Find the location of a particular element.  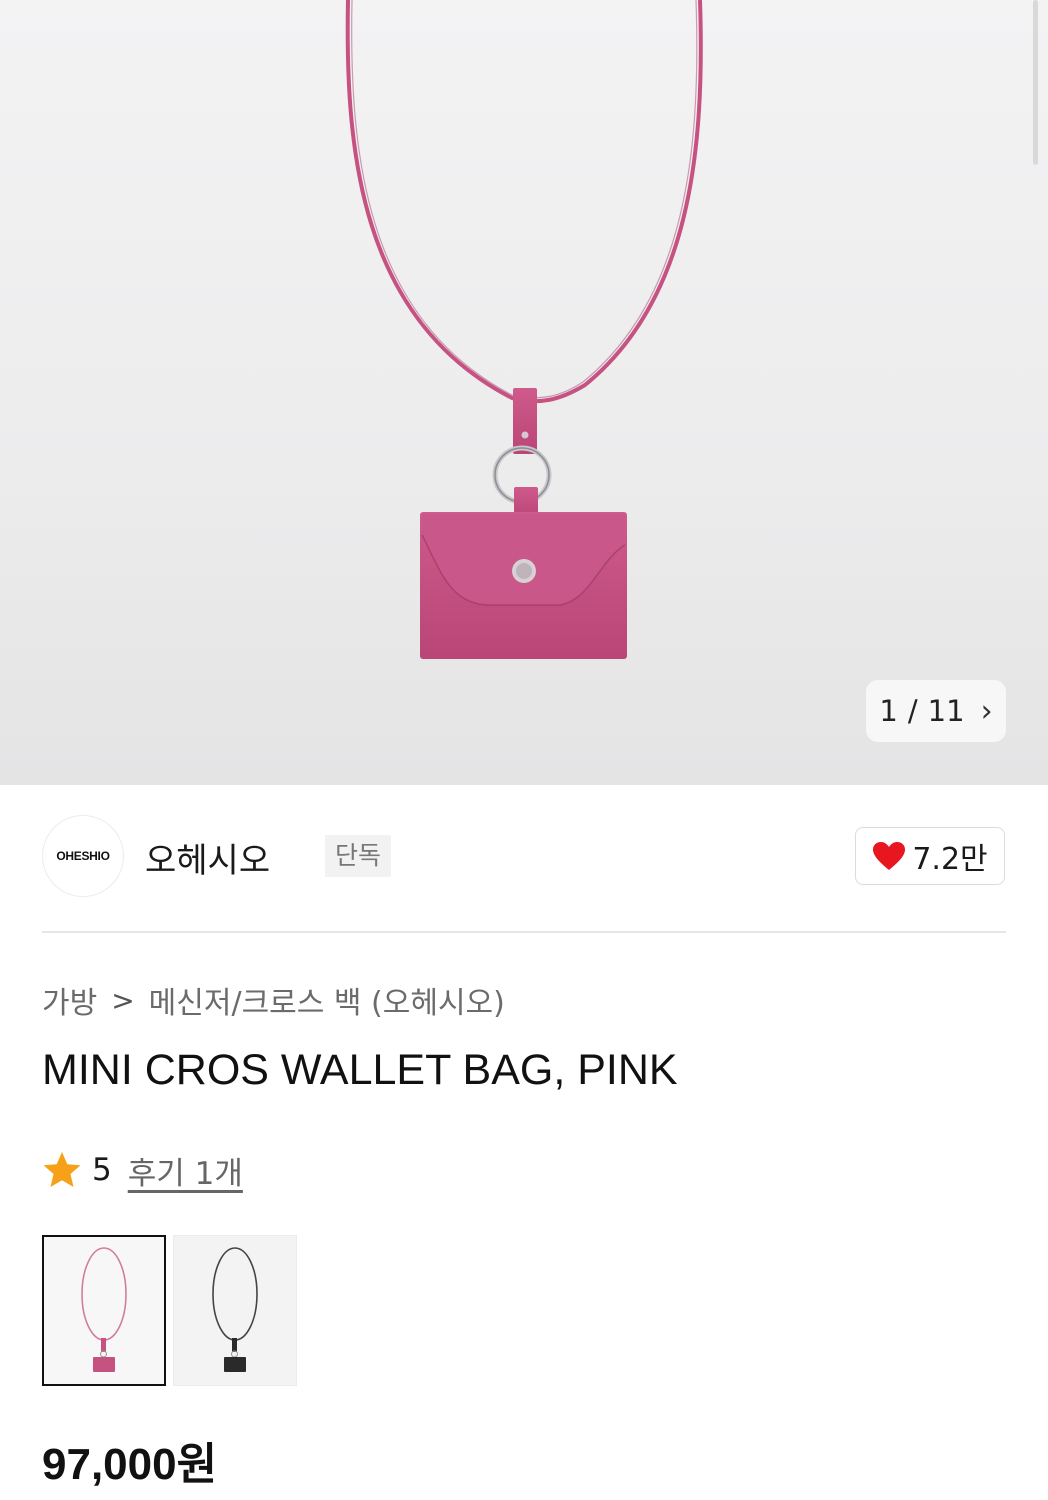

brand-name-link: 오헤시오 is located at coordinates (207, 857).